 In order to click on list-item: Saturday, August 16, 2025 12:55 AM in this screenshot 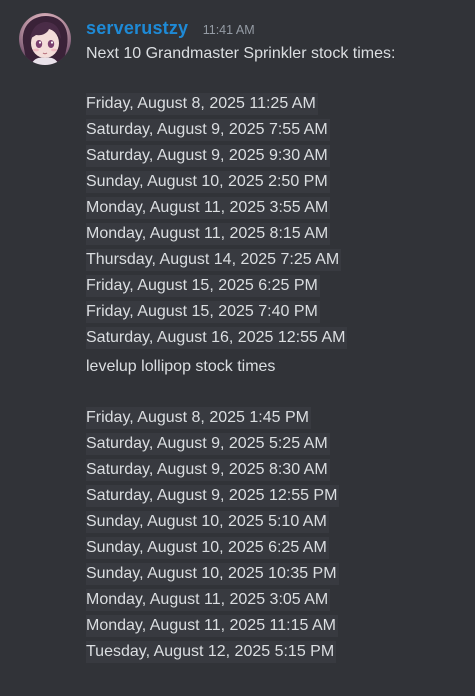, I will do `click(228, 338)`.